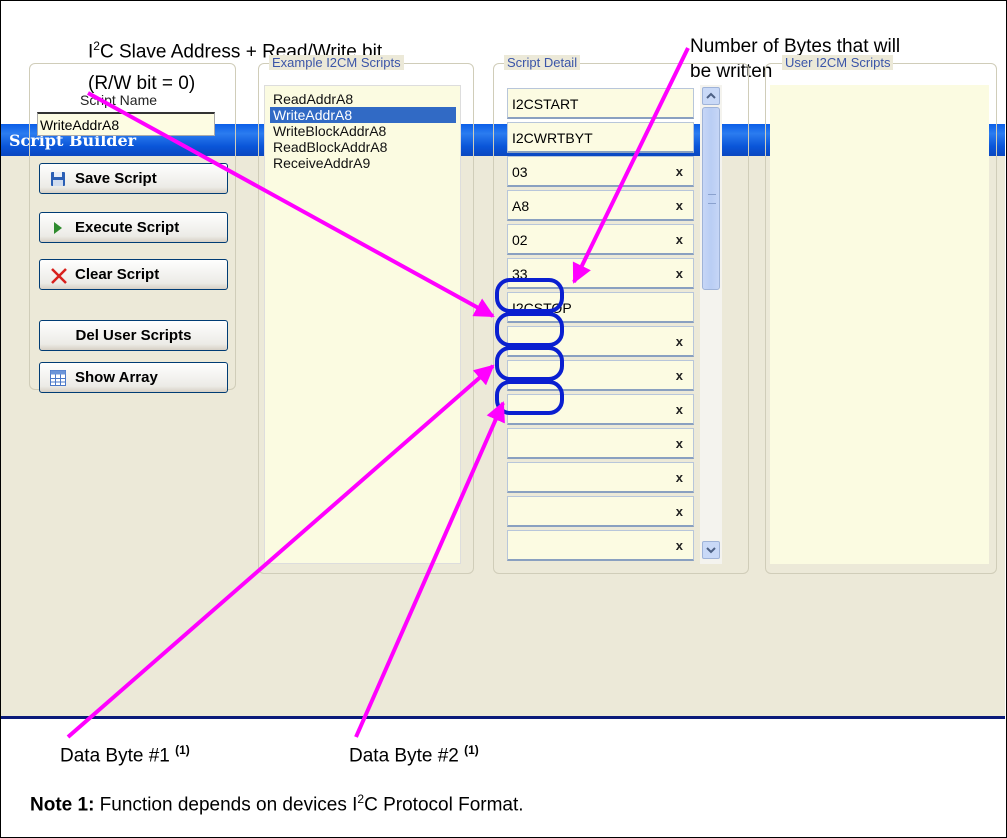  What do you see at coordinates (711, 324) in the screenshot?
I see `script-detail-scrollbar` at bounding box center [711, 324].